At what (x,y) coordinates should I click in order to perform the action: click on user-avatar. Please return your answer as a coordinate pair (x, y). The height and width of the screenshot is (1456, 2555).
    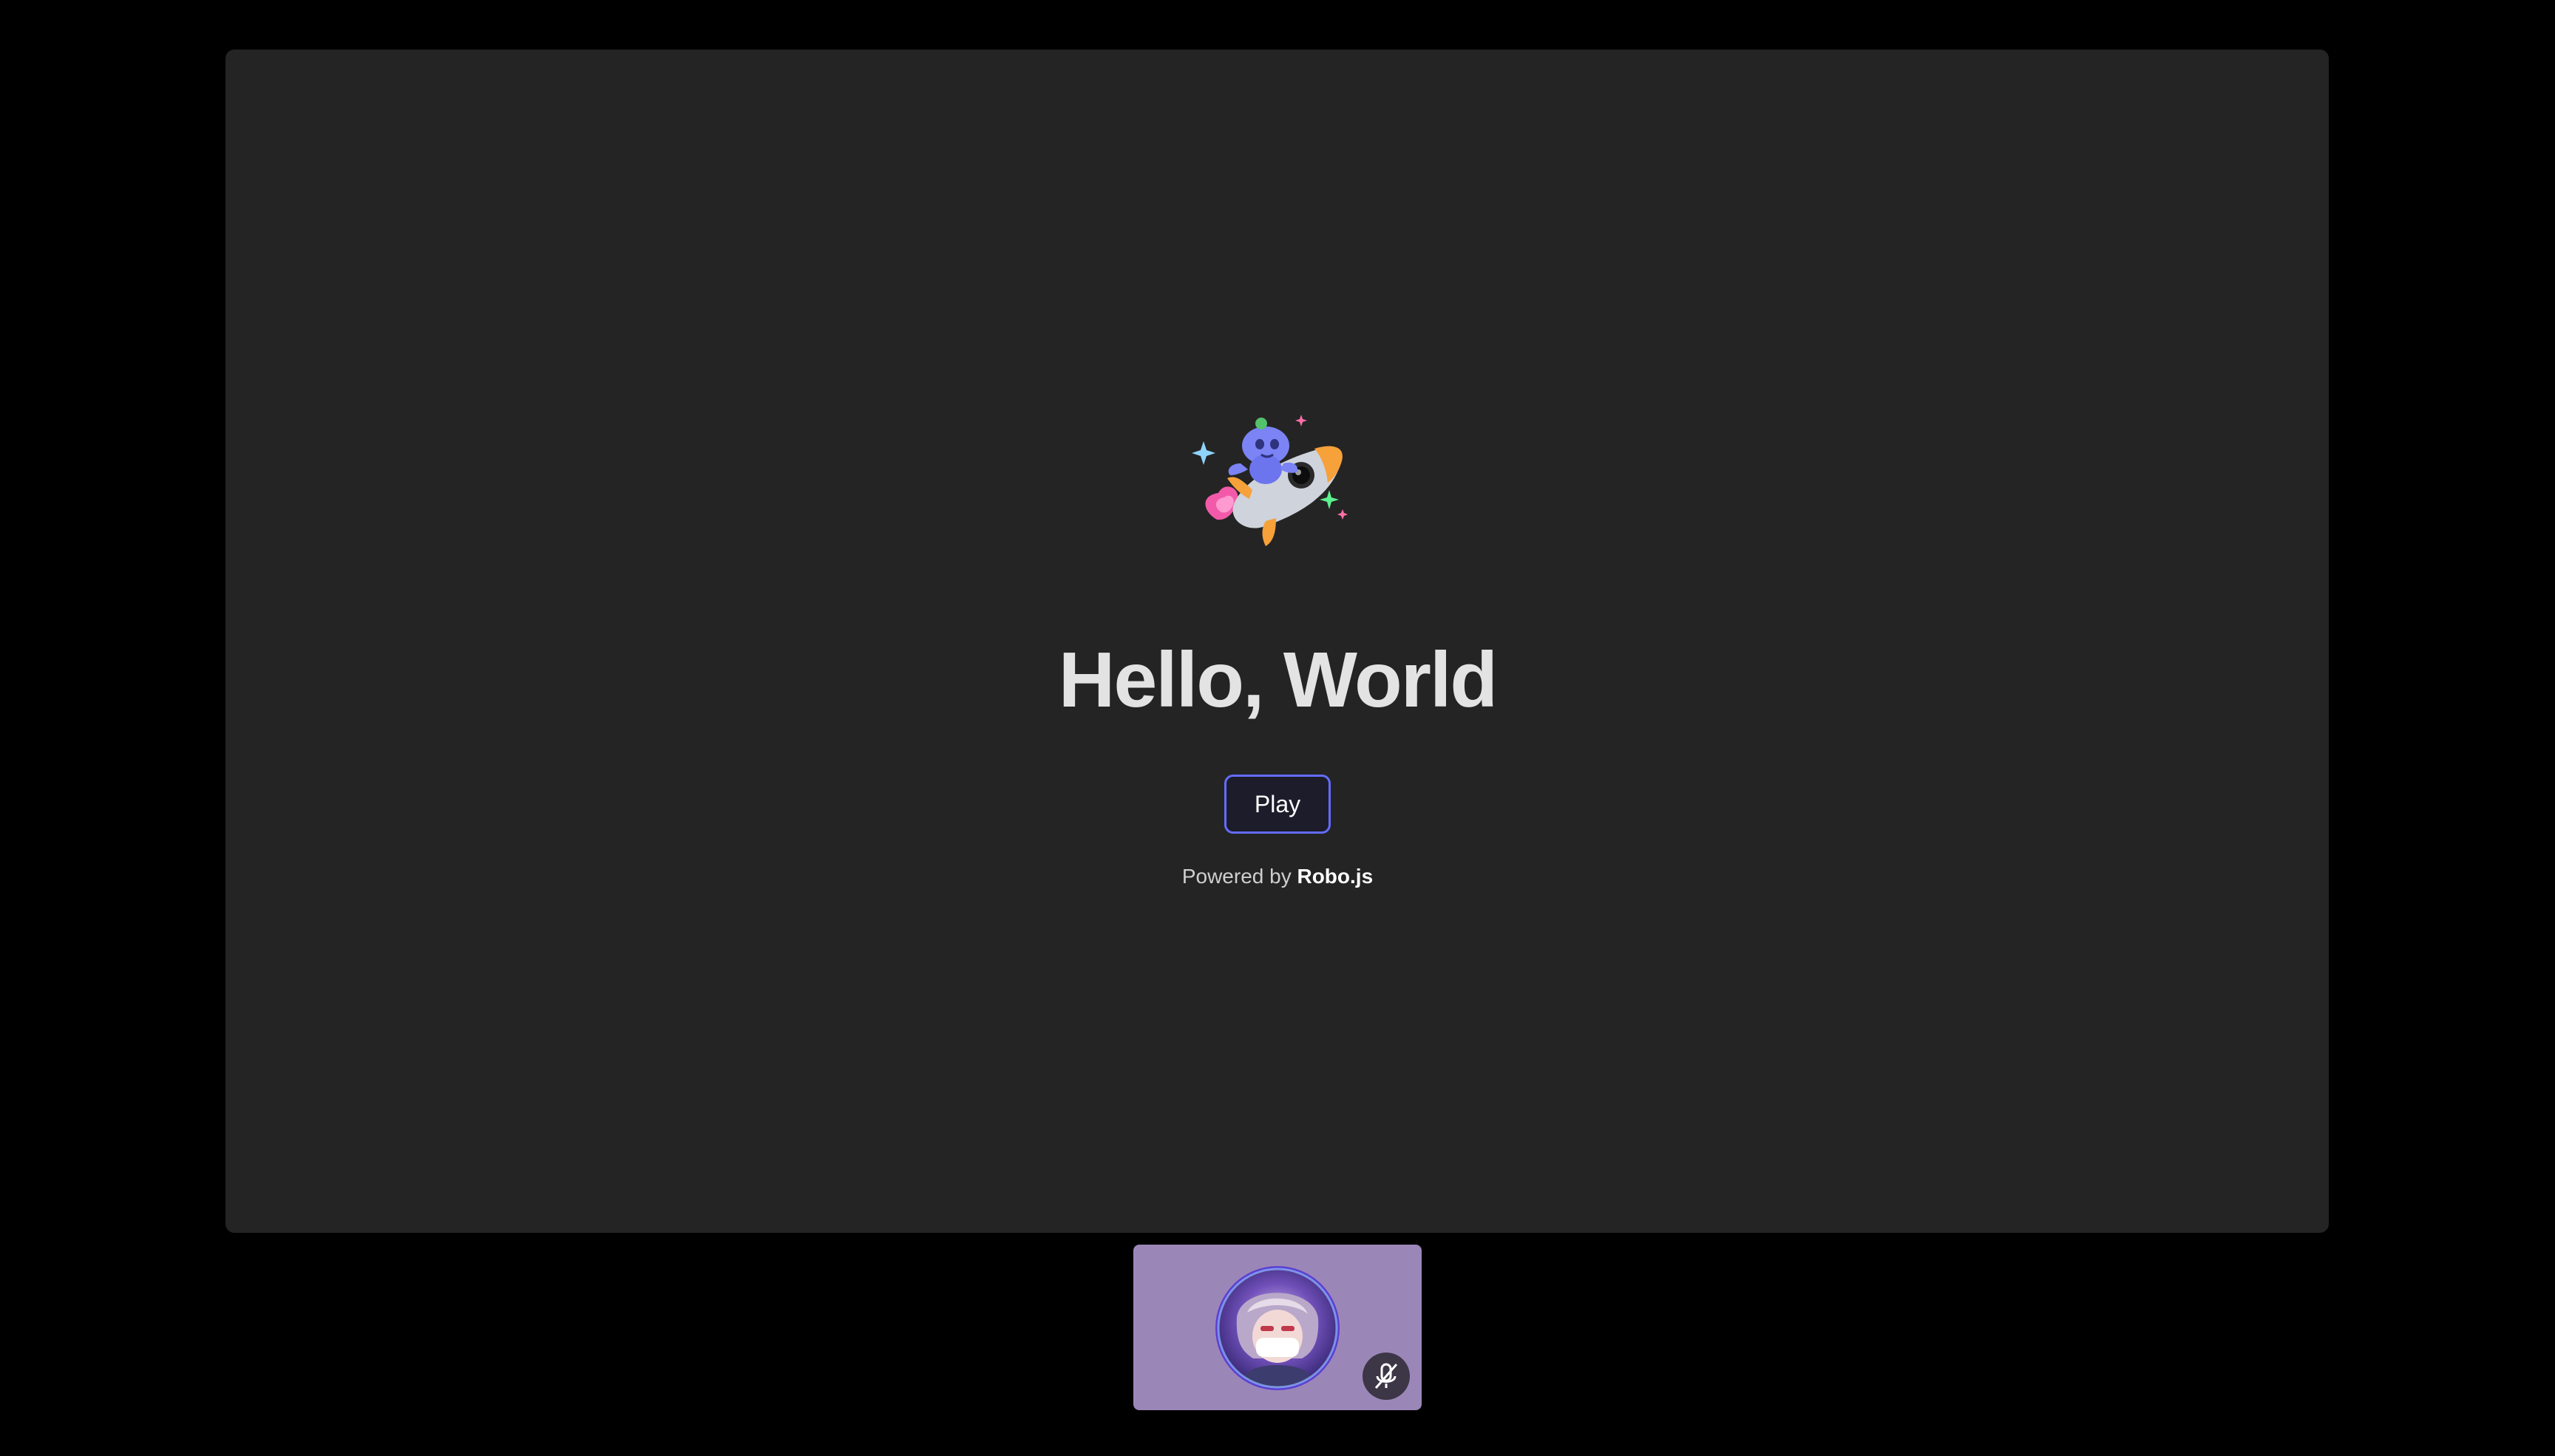
    Looking at the image, I should click on (1277, 1328).